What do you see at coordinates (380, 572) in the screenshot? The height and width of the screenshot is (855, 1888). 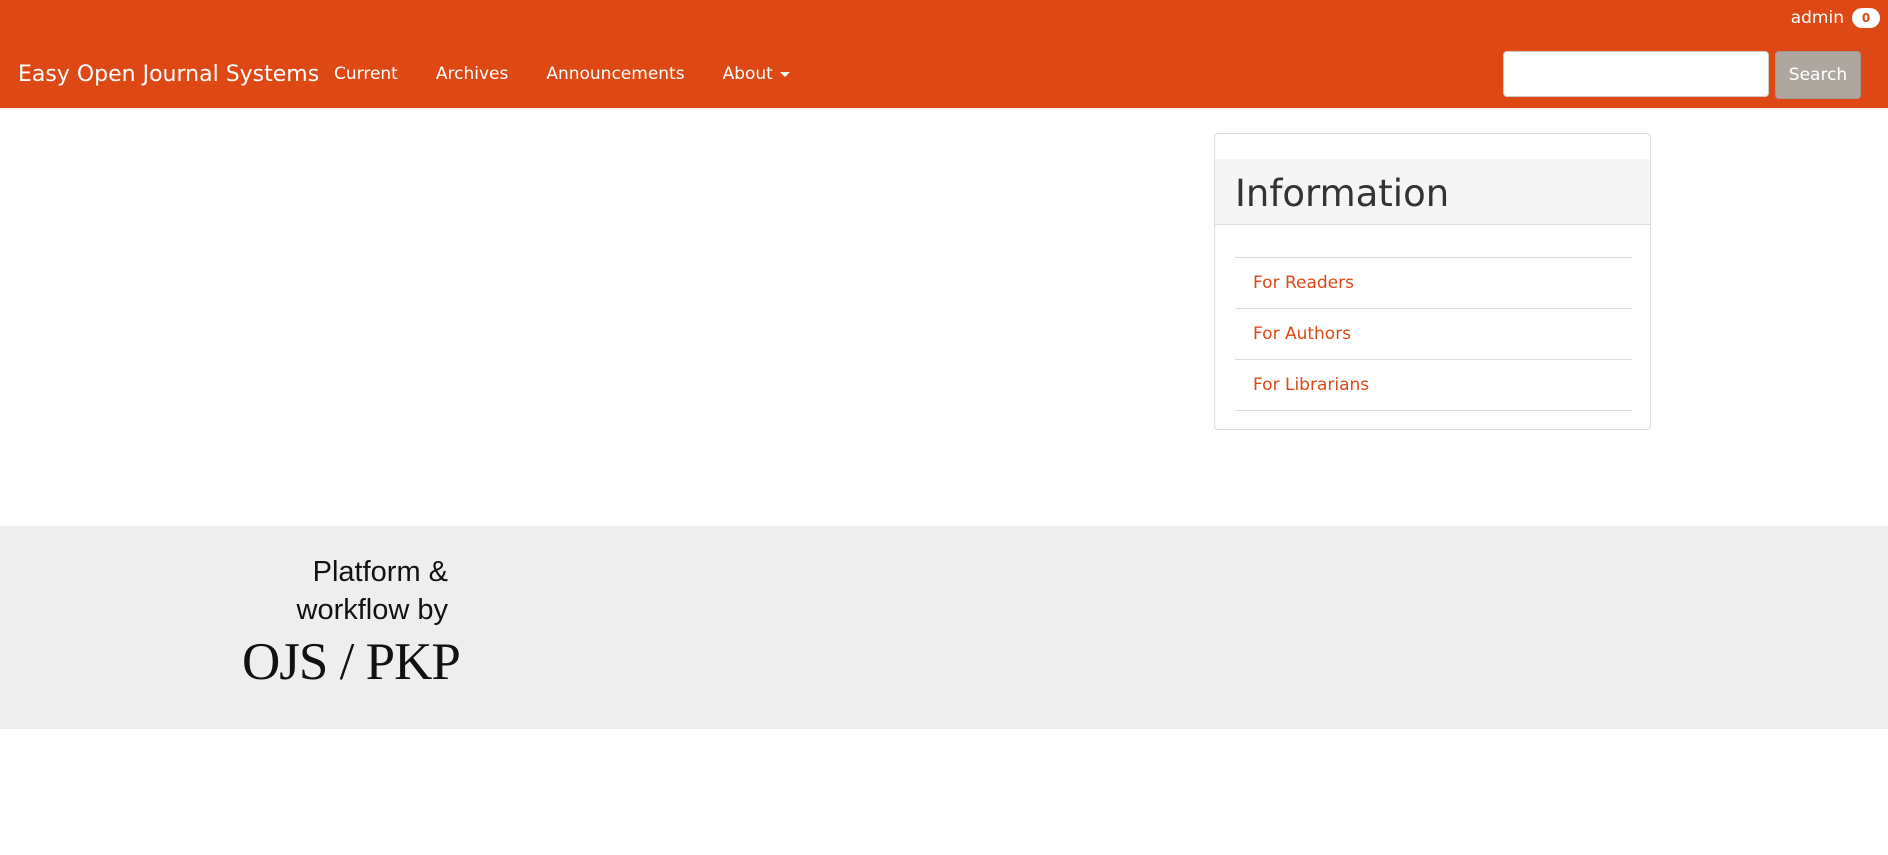 I see `logo-text-line1: Platform &` at bounding box center [380, 572].